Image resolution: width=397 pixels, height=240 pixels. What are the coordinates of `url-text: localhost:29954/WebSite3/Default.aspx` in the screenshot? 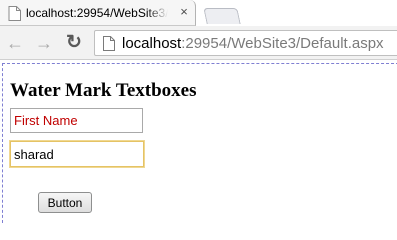 It's located at (253, 43).